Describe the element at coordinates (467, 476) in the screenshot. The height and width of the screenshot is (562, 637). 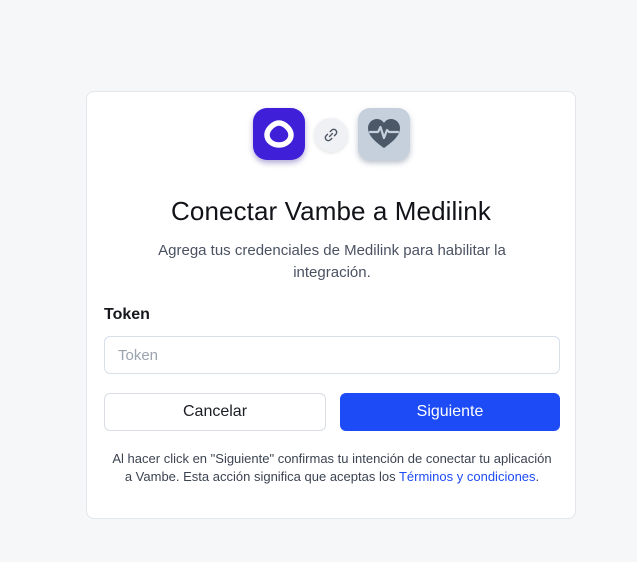
I see `terms-link: Términos y condiciones` at that location.